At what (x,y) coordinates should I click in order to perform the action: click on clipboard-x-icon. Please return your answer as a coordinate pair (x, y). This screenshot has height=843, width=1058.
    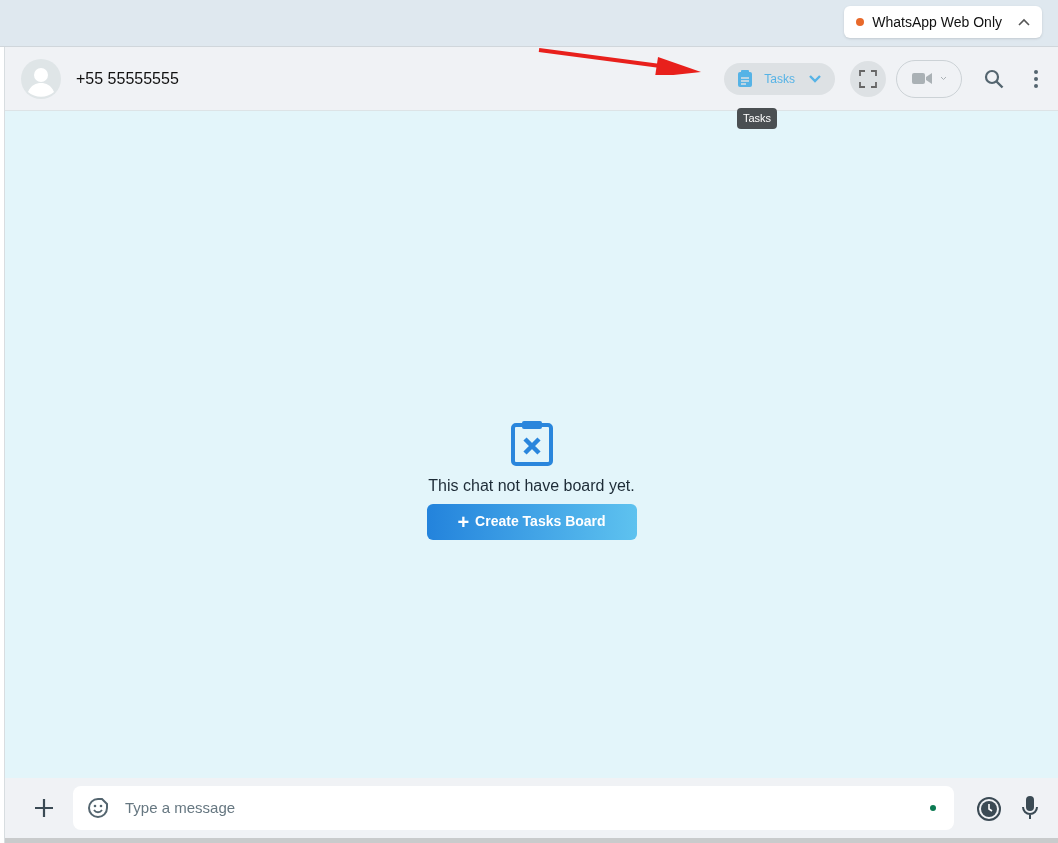
    Looking at the image, I should click on (531, 442).